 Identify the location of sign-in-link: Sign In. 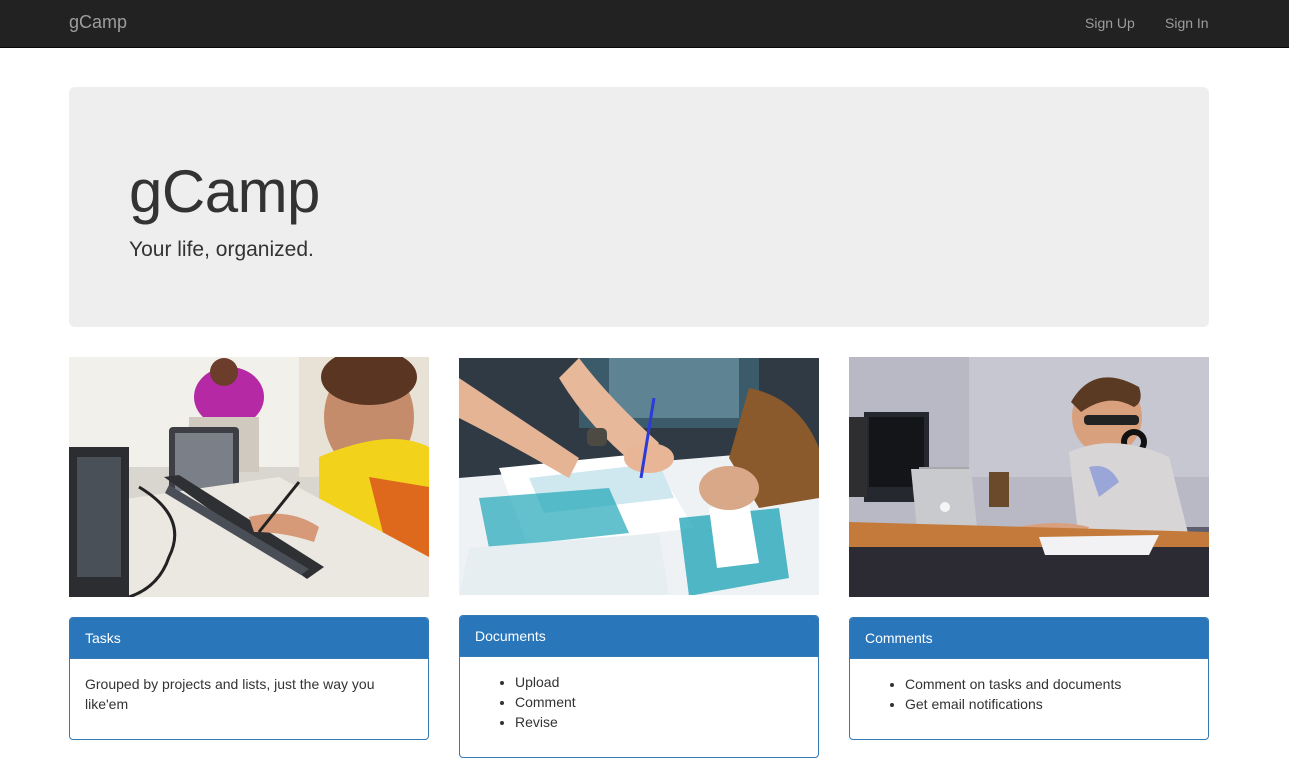
(1187, 23).